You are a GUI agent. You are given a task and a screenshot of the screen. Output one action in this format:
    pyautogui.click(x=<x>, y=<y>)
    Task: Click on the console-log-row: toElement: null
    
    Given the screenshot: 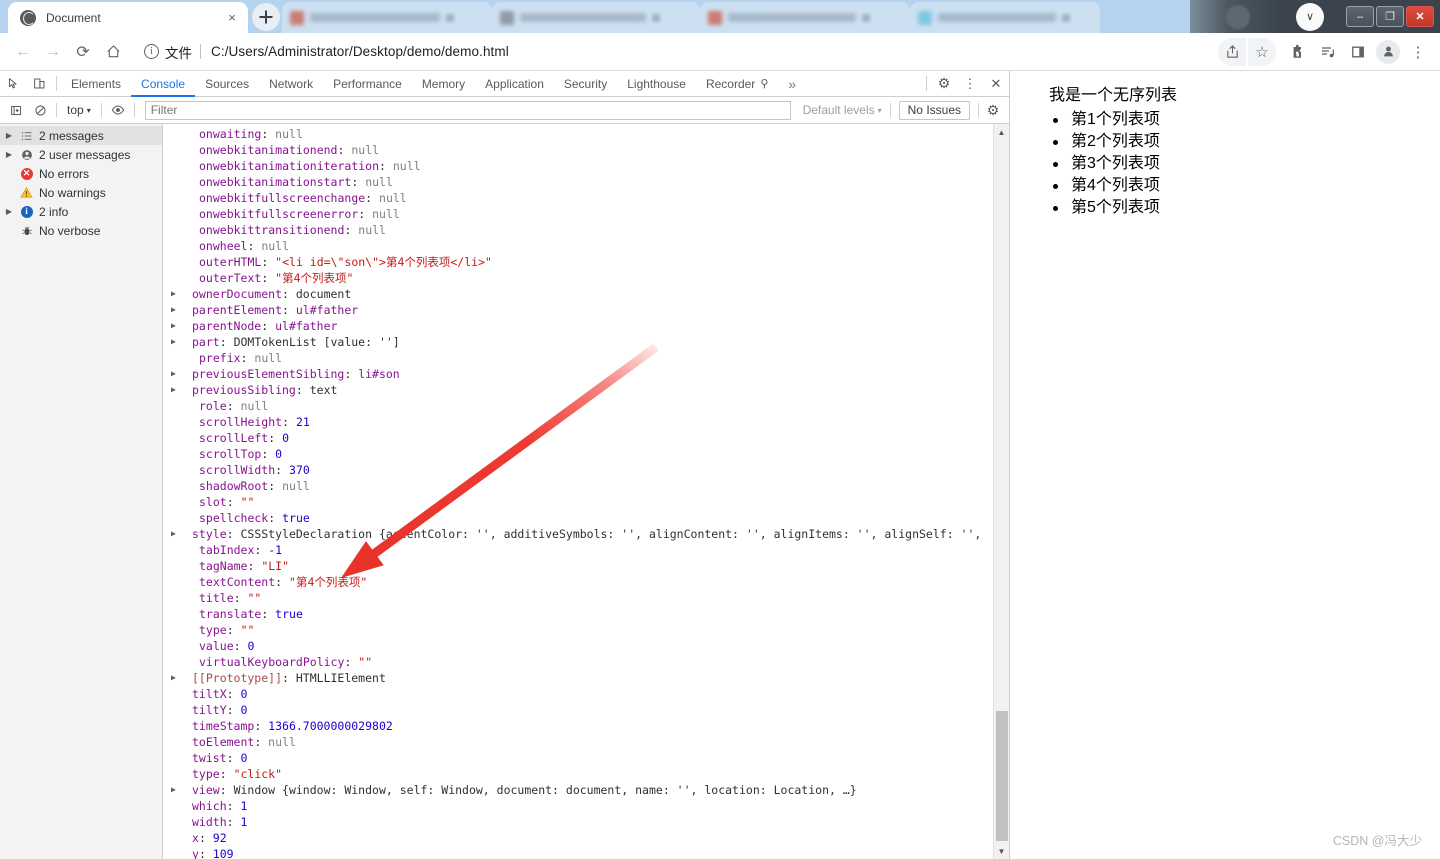 What is the action you would take?
    pyautogui.click(x=586, y=742)
    